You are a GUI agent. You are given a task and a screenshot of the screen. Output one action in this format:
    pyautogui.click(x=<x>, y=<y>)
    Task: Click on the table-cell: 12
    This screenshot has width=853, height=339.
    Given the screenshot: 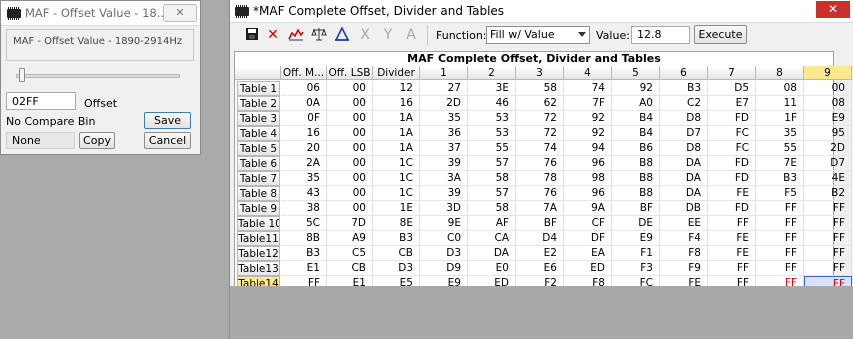 What is the action you would take?
    pyautogui.click(x=396, y=88)
    